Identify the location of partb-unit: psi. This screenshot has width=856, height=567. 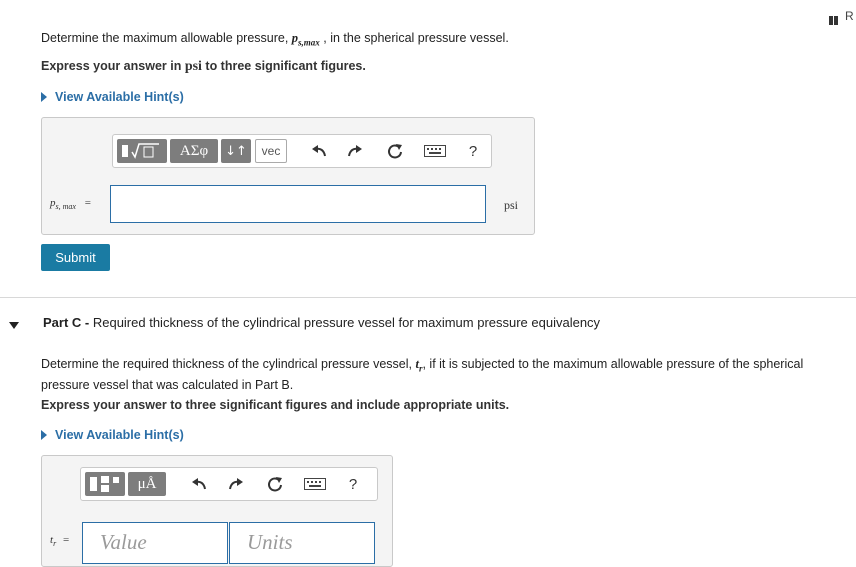
(511, 205).